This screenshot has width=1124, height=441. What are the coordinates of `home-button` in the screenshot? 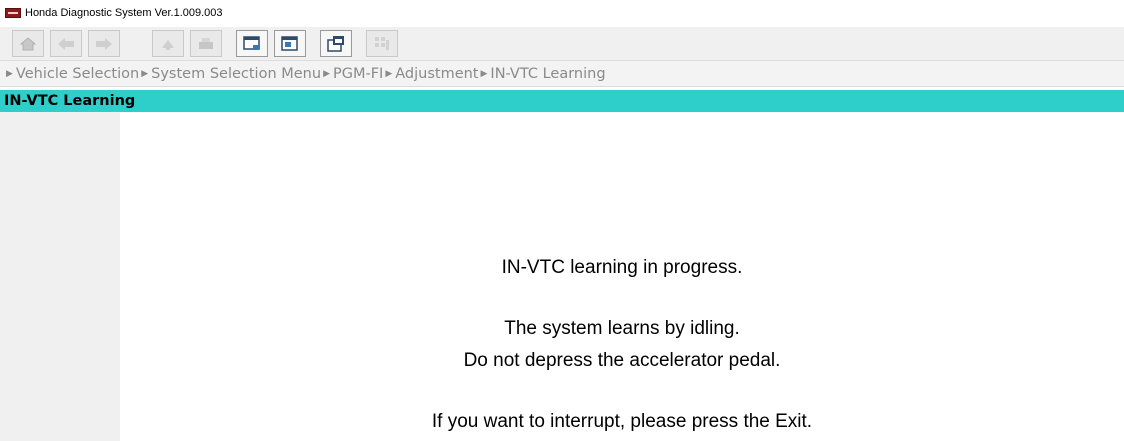 It's located at (28, 43).